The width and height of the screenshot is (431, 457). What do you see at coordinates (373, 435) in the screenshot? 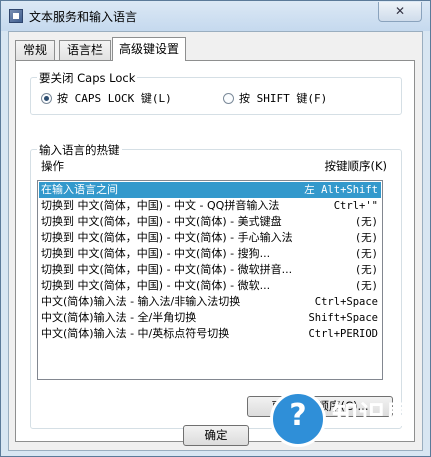
I see `watermark-subtitle: zhishiwu.com` at bounding box center [373, 435].